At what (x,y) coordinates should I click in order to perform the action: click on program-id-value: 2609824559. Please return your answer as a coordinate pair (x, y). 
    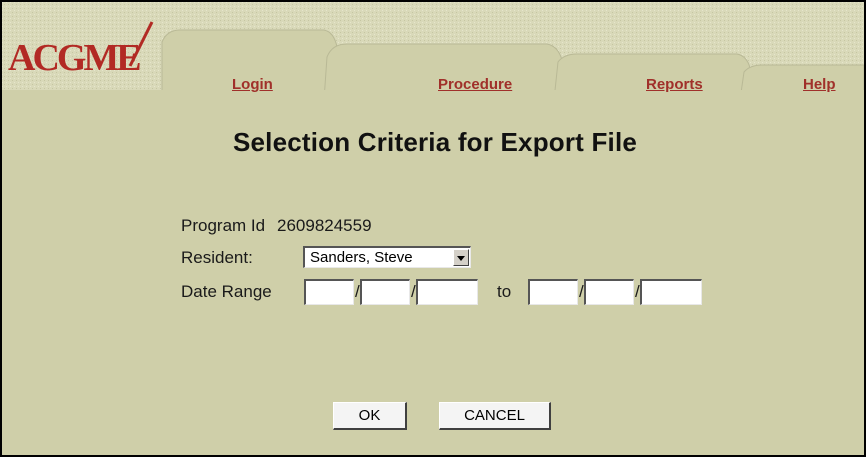
    Looking at the image, I should click on (324, 225).